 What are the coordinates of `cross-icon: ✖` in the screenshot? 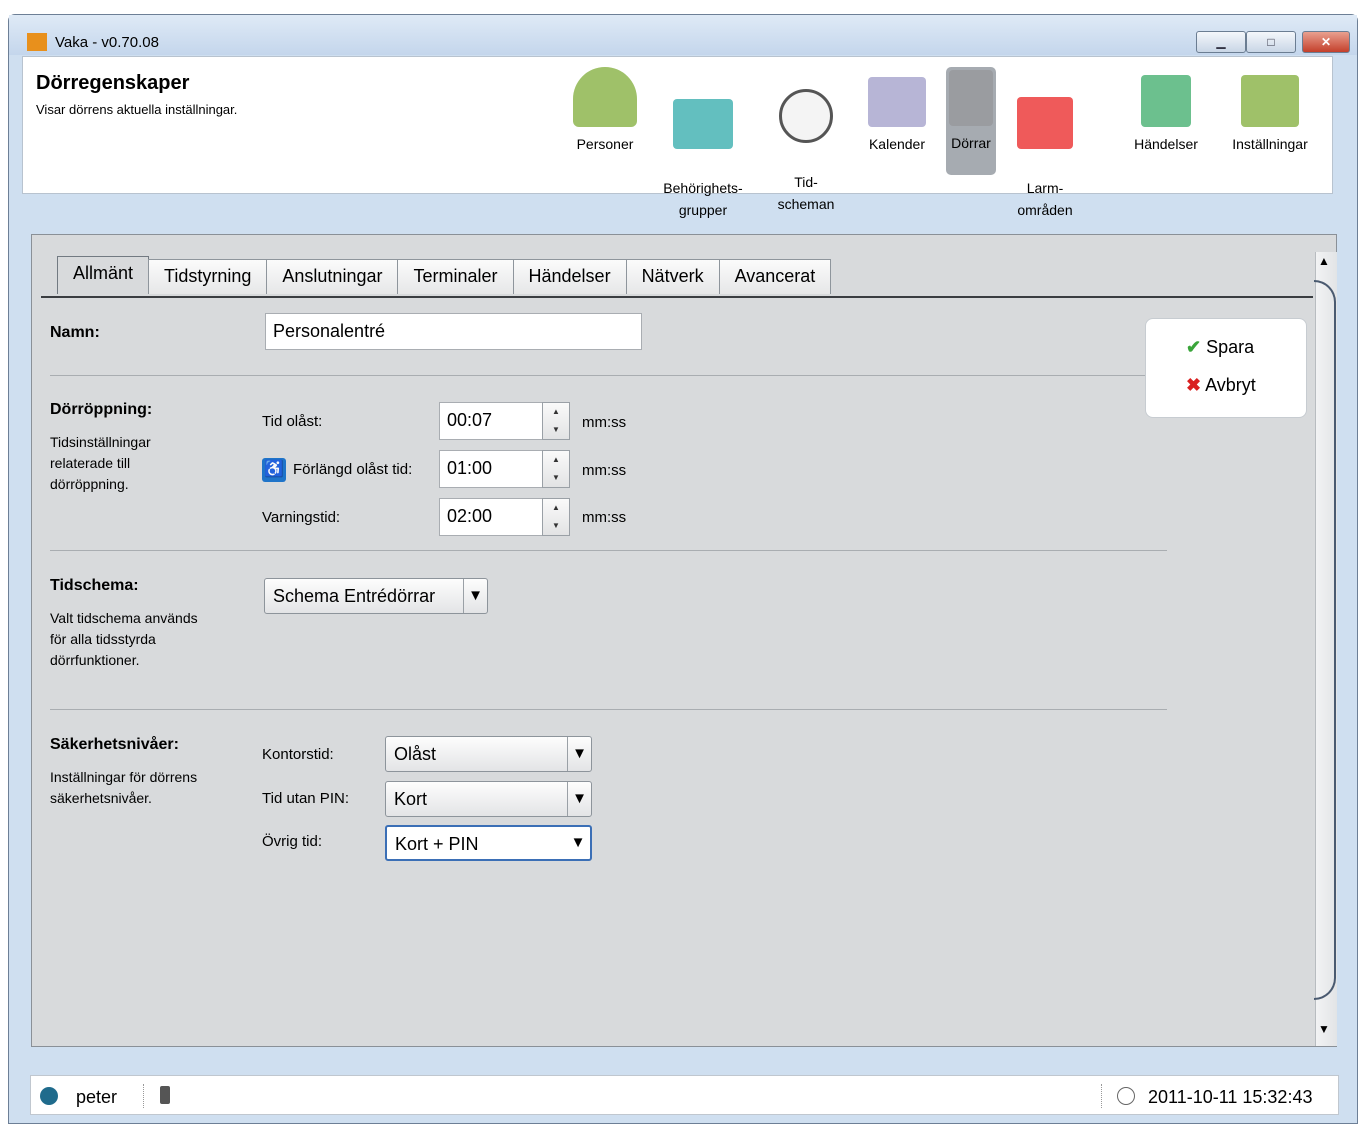 It's located at (1194, 385).